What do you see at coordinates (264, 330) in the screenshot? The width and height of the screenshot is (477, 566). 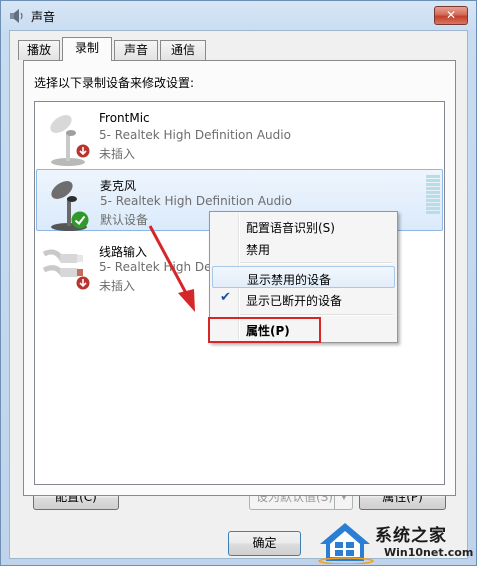 I see `annotation-highlight-box` at bounding box center [264, 330].